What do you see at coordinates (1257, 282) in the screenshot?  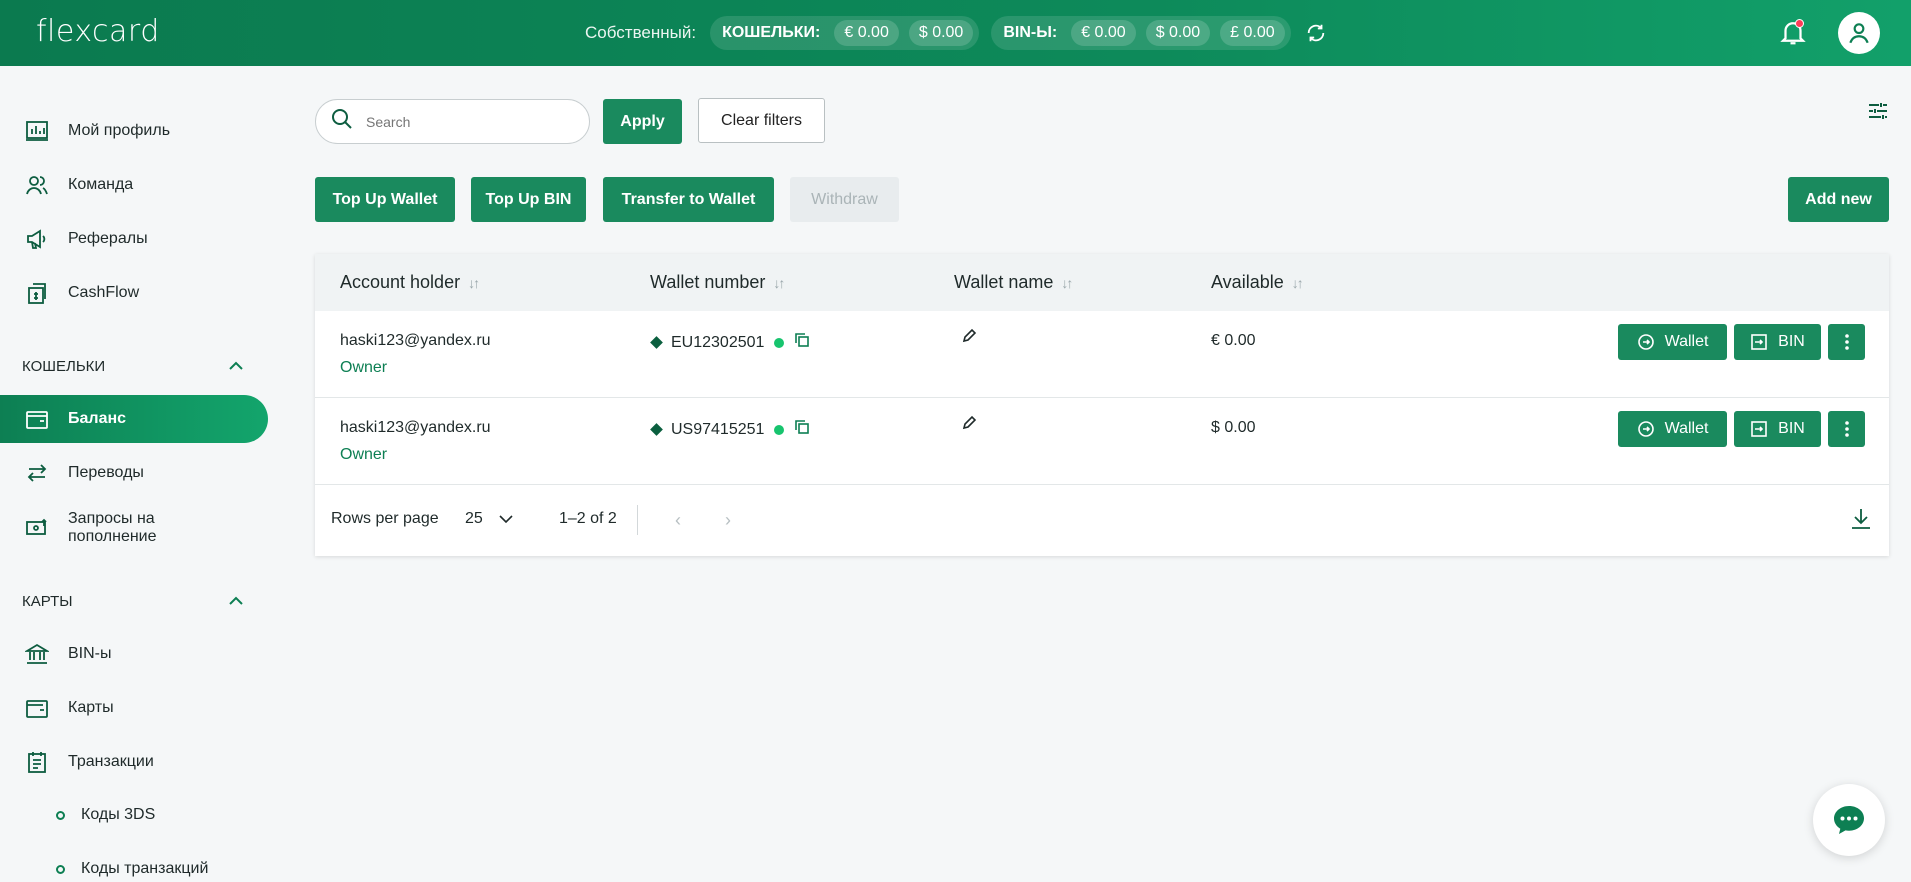 I see `column-available: Available ↓↑` at bounding box center [1257, 282].